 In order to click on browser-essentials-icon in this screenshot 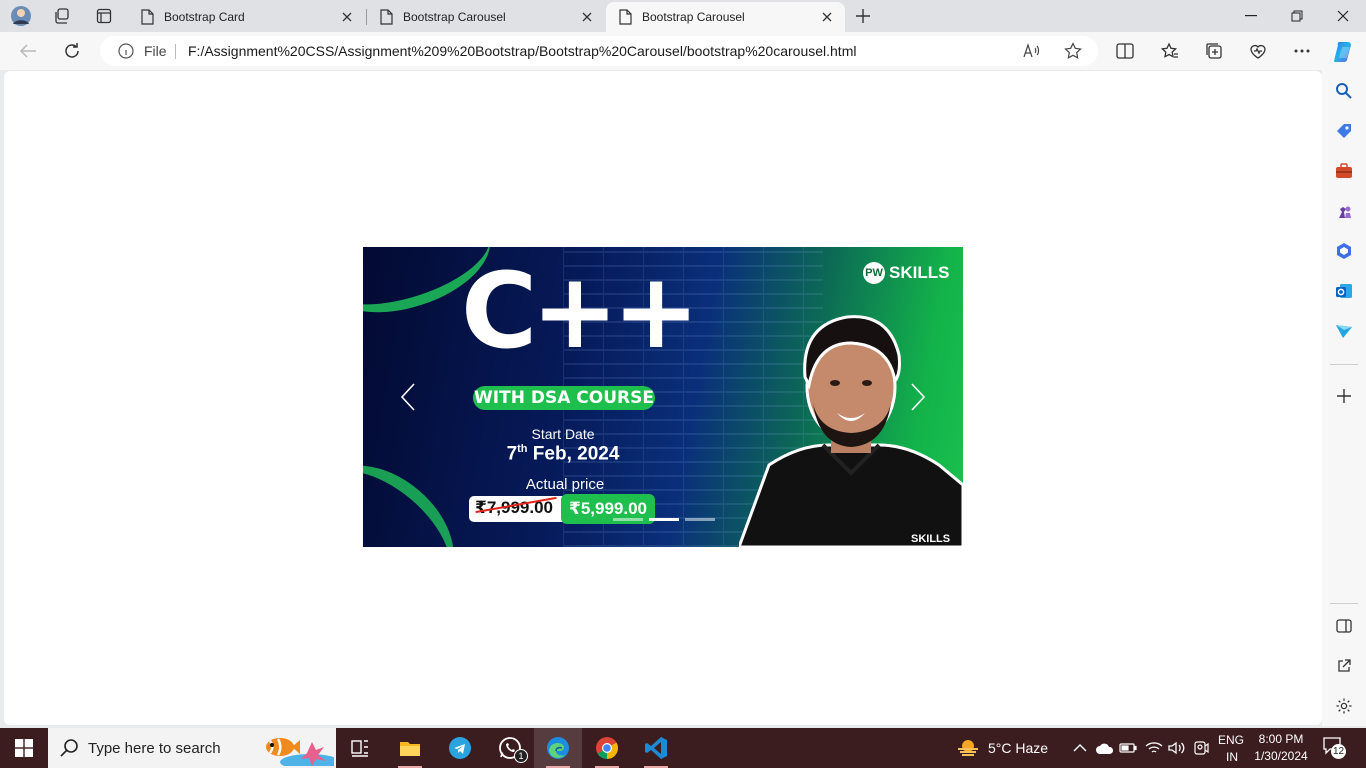, I will do `click(1258, 51)`.